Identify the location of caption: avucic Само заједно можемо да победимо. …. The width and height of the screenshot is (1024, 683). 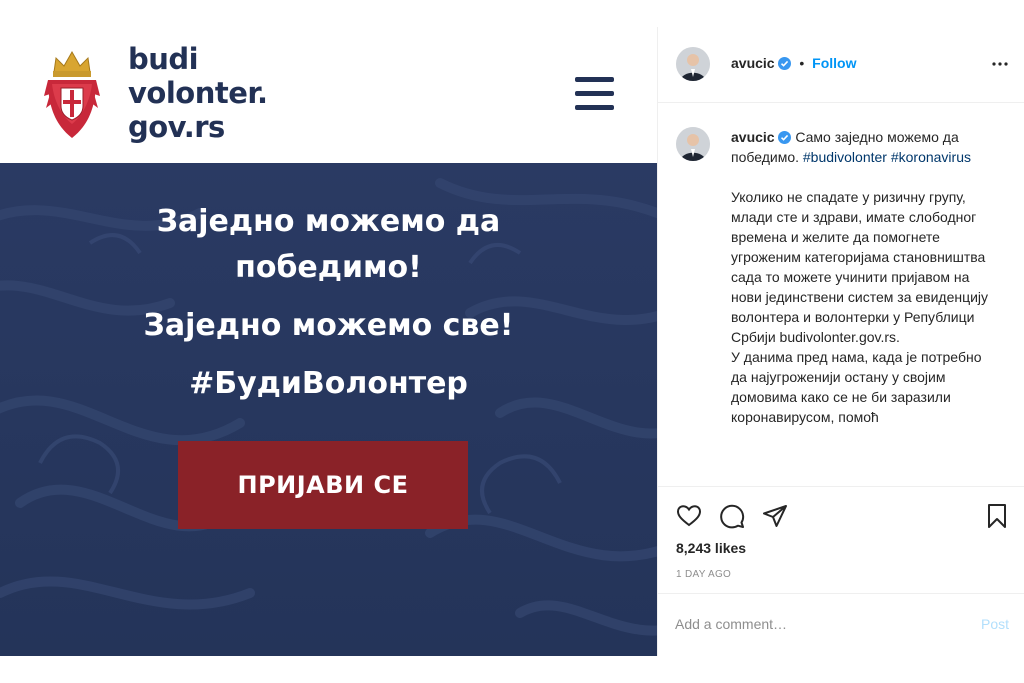
(866, 277).